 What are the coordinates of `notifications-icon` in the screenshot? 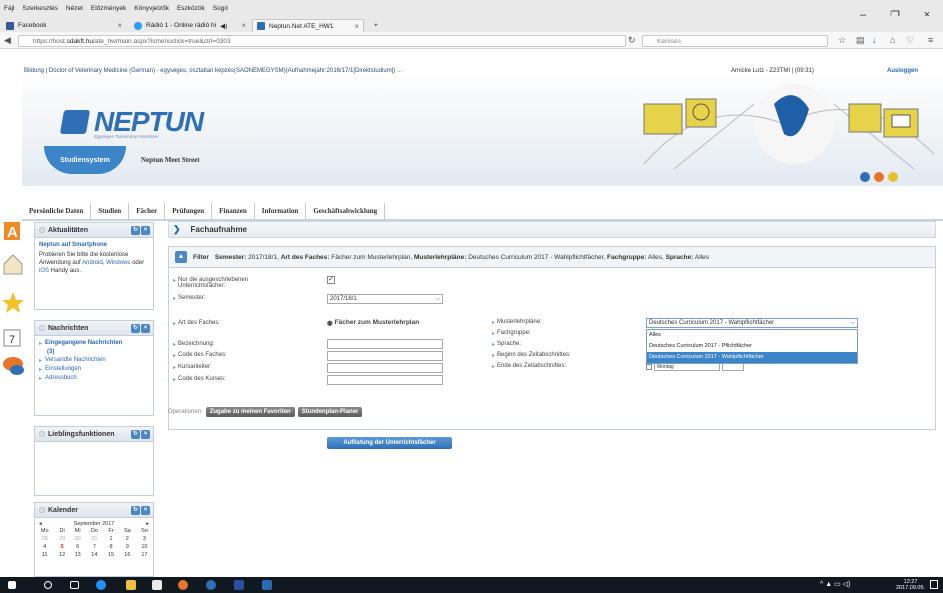 It's located at (934, 584).